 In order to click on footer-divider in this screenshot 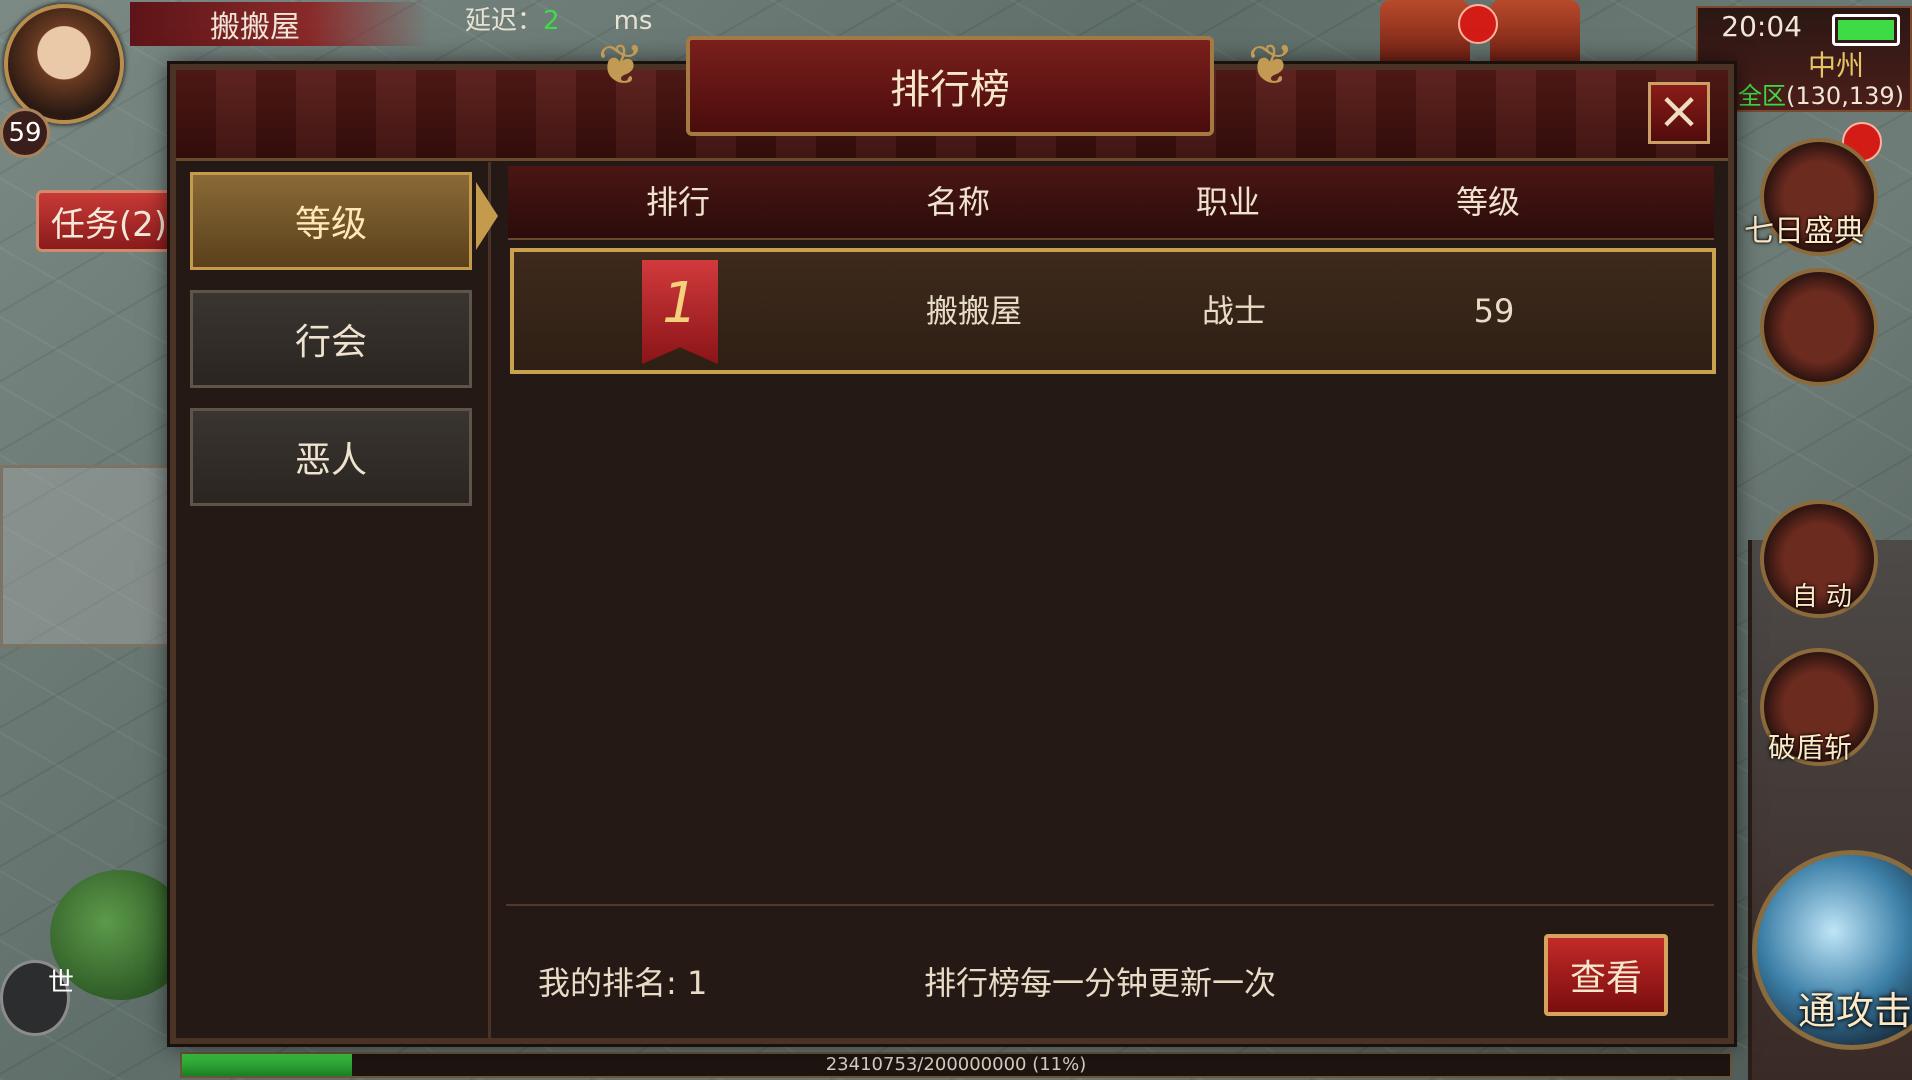, I will do `click(1110, 905)`.